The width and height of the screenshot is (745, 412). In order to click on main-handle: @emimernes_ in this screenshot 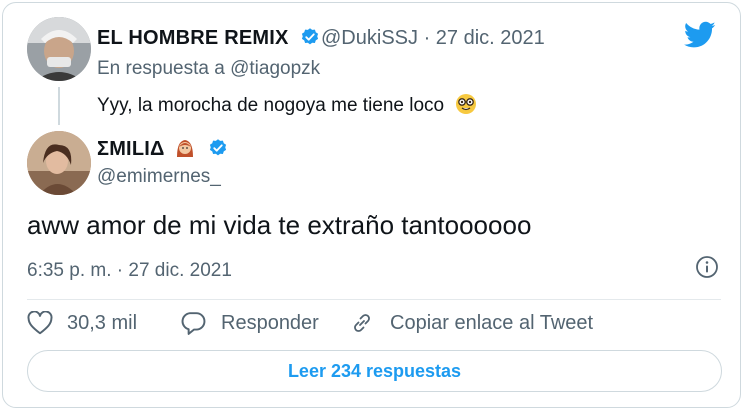, I will do `click(159, 177)`.